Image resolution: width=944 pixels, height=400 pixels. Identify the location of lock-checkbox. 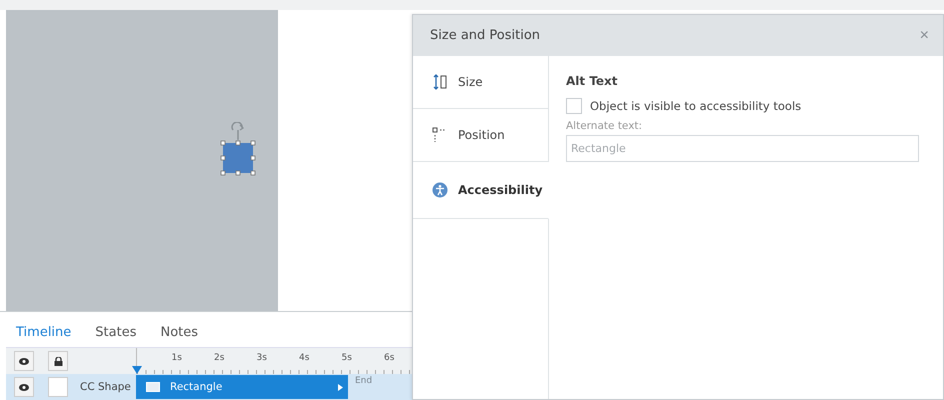
(58, 387).